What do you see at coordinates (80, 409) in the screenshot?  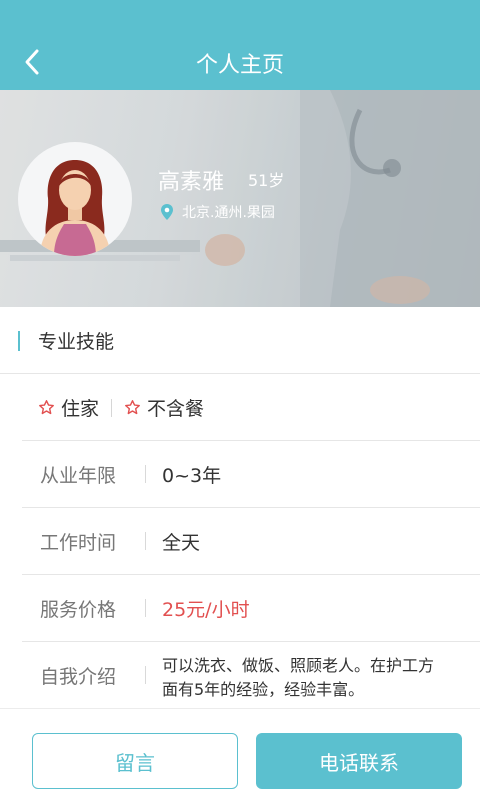 I see `tag-label: 住家` at bounding box center [80, 409].